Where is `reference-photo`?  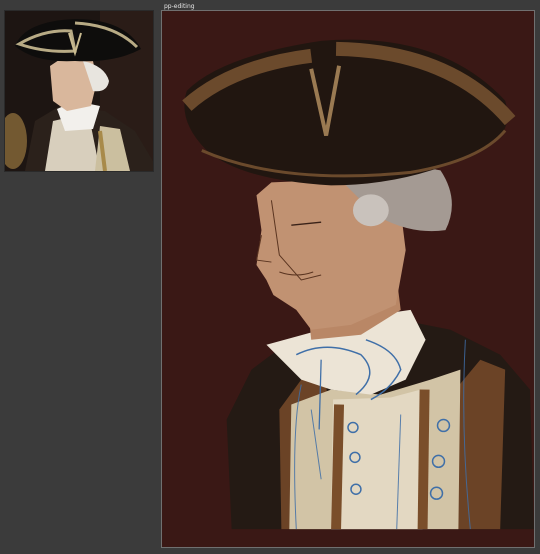 reference-photo is located at coordinates (79, 91).